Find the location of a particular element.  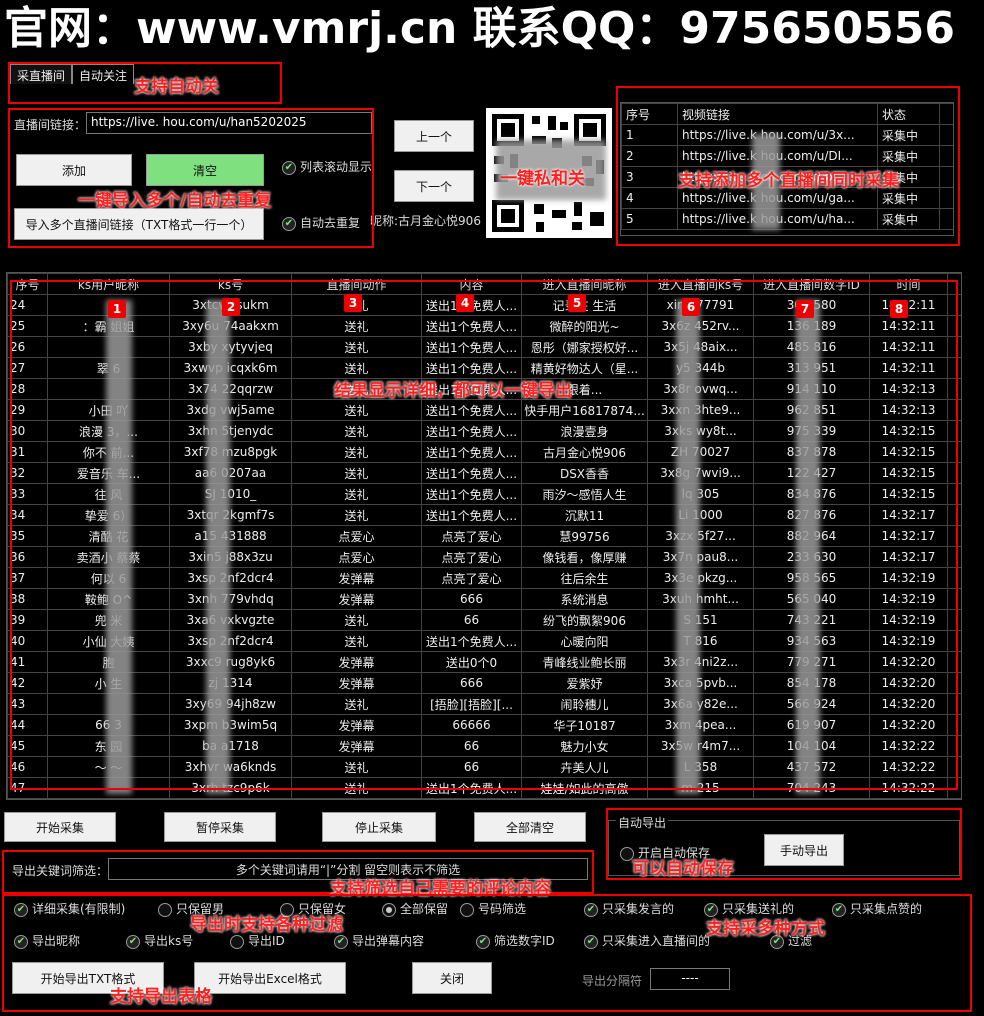

previous-button: 上一个 is located at coordinates (434, 136).